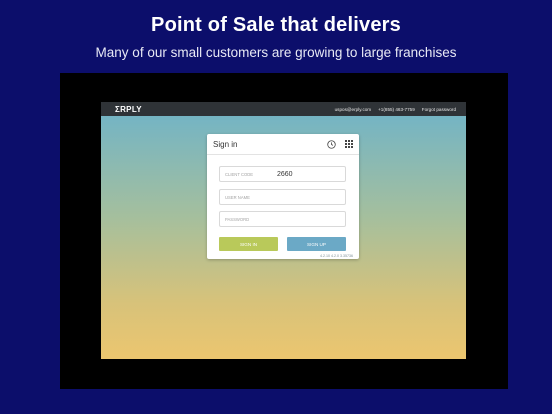 This screenshot has height=414, width=552. What do you see at coordinates (336, 256) in the screenshot?
I see `version-label: 4.2.10 4.2.0 3.35736` at bounding box center [336, 256].